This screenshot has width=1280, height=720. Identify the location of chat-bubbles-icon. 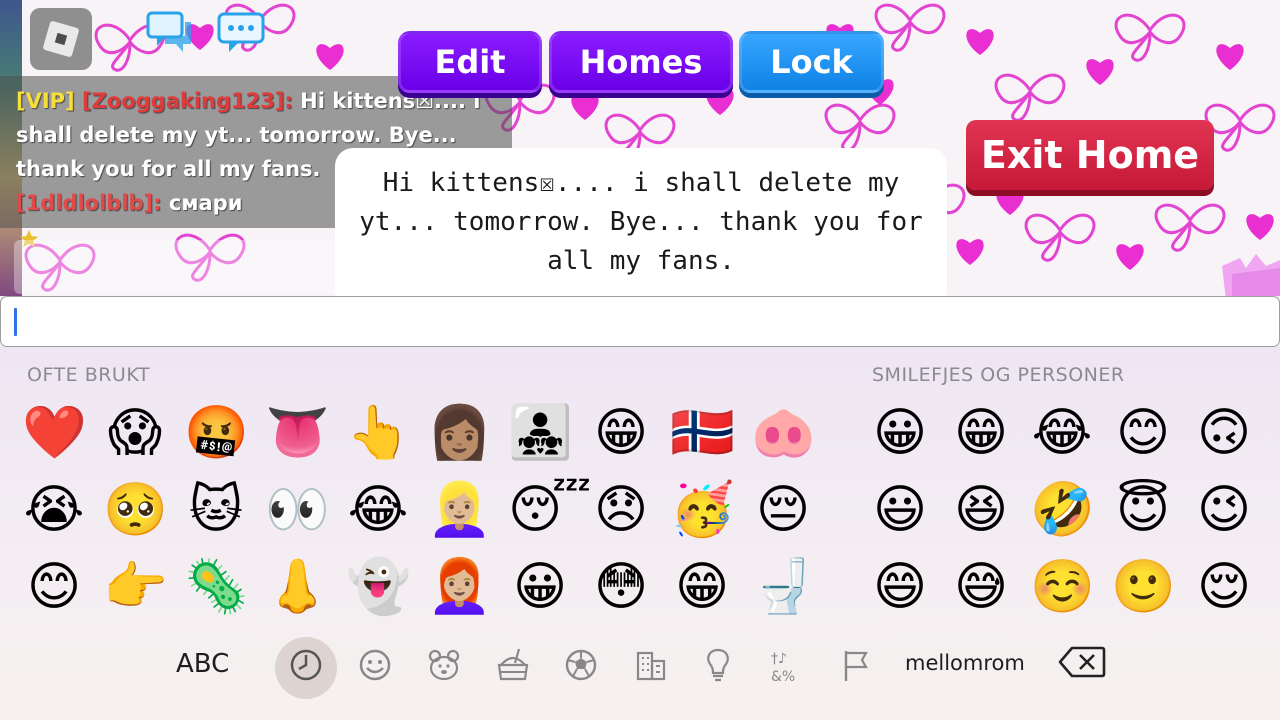
(171, 33).